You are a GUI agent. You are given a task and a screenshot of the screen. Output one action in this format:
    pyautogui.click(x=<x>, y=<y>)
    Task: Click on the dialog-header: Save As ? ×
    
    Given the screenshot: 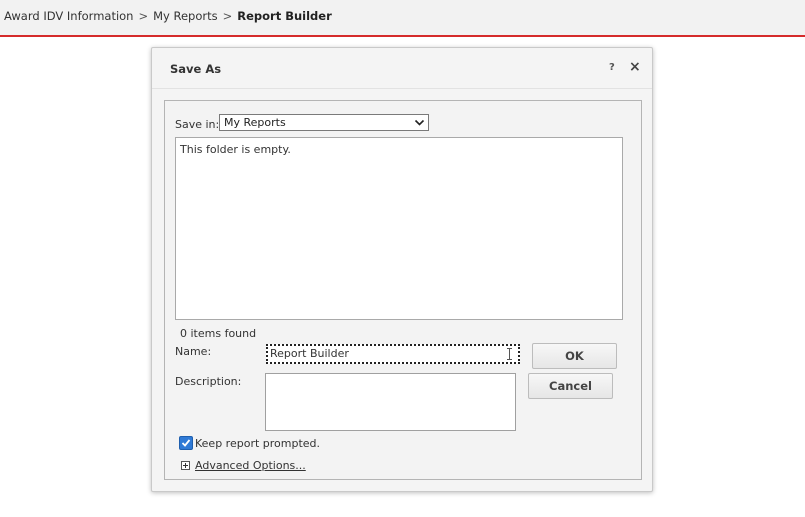 What is the action you would take?
    pyautogui.click(x=402, y=68)
    